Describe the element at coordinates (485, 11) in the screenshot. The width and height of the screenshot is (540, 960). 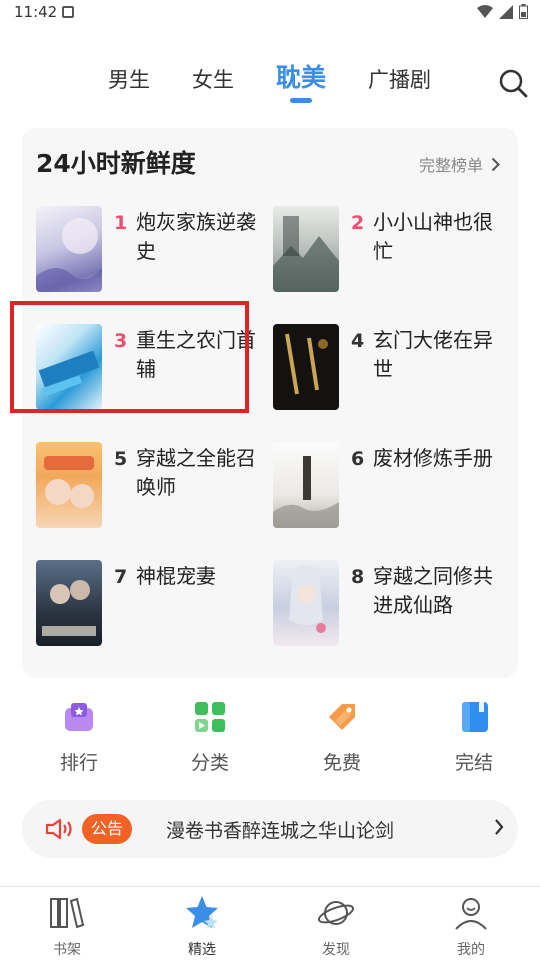
I see `wifi-icon` at that location.